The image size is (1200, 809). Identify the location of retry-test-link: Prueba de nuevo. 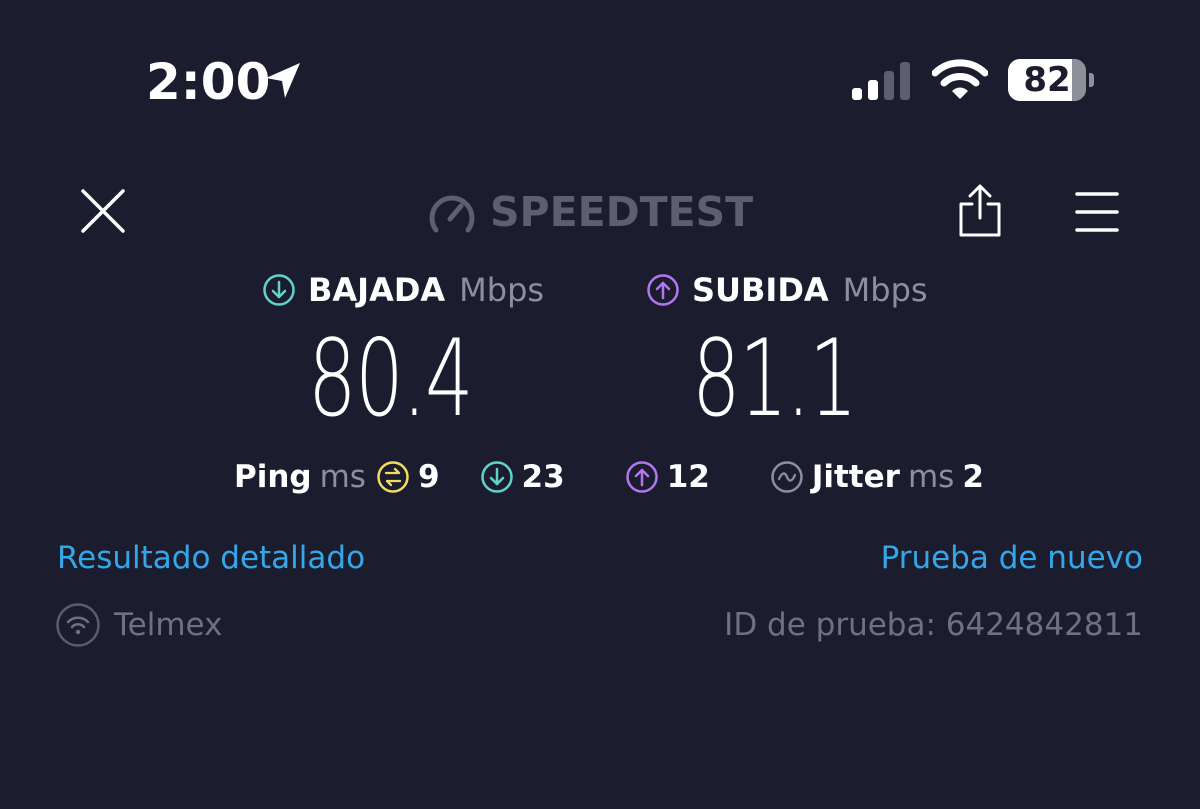
(1012, 558).